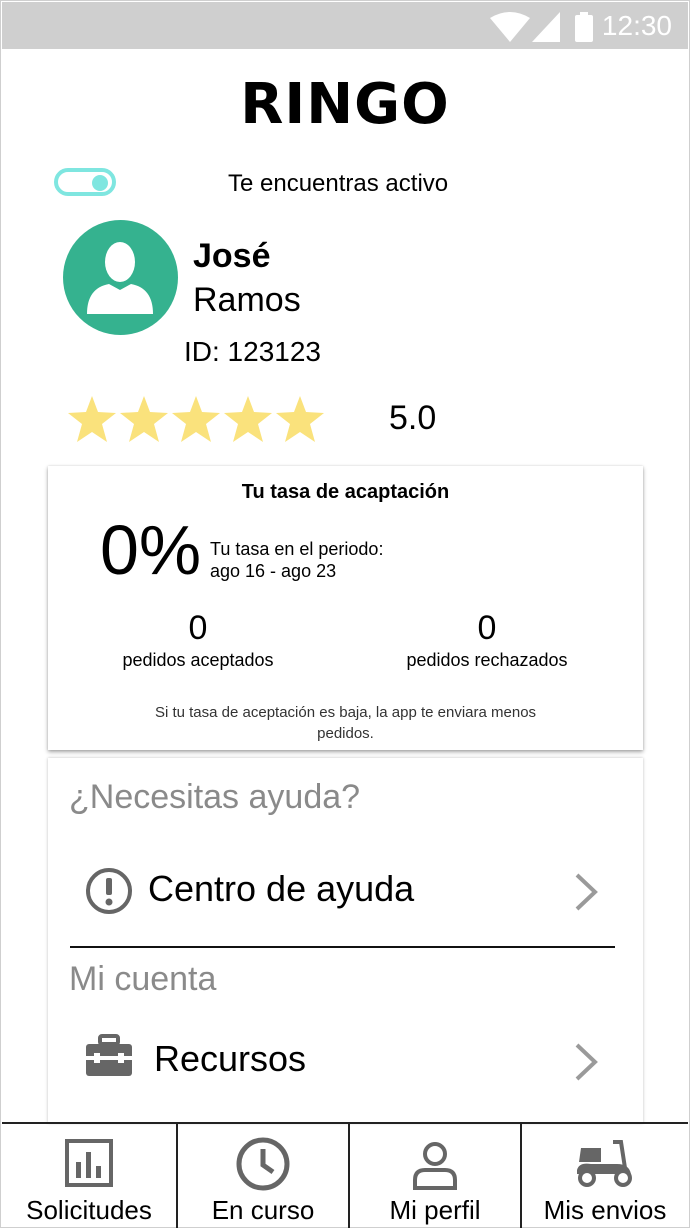 Image resolution: width=690 pixels, height=1228 pixels. What do you see at coordinates (435, 1210) in the screenshot?
I see `tab-mi-perfil-label: Mi perfil` at bounding box center [435, 1210].